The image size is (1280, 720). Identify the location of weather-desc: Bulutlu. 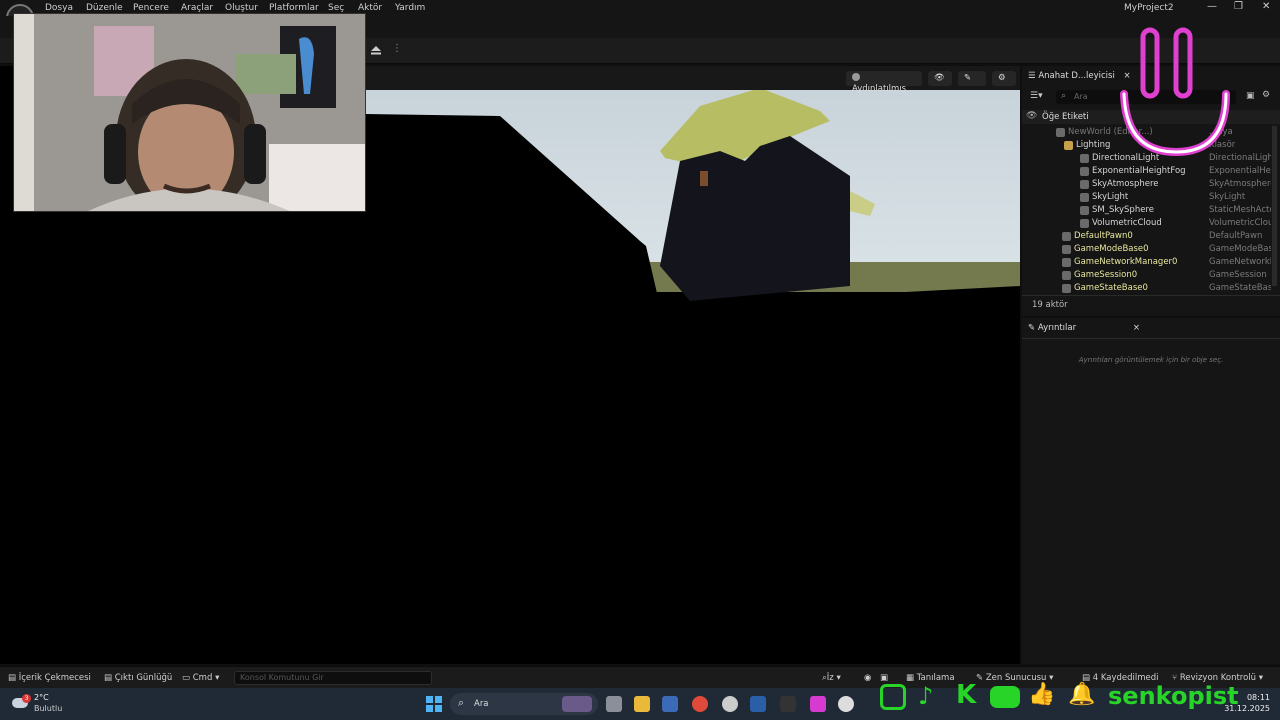
(48, 708).